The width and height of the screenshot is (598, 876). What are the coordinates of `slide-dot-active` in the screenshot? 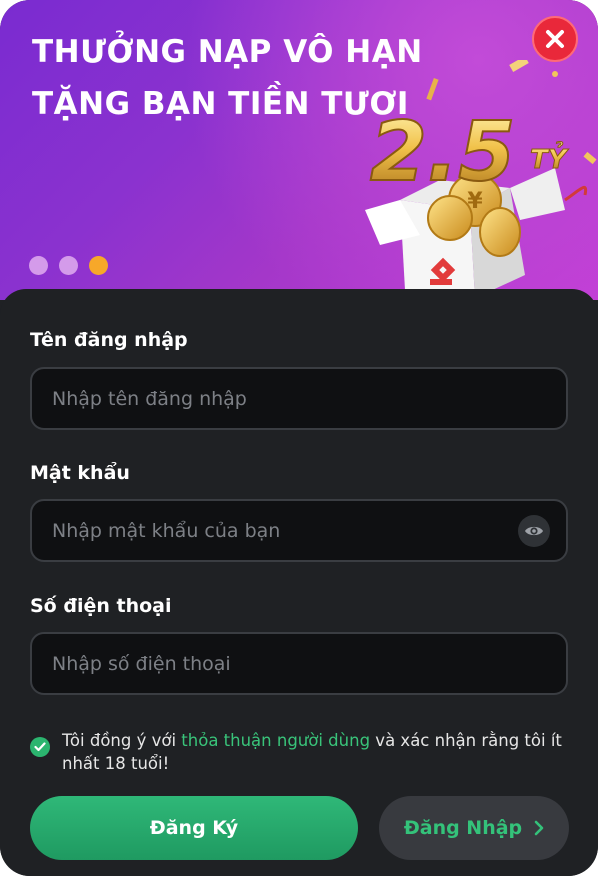 It's located at (98, 265).